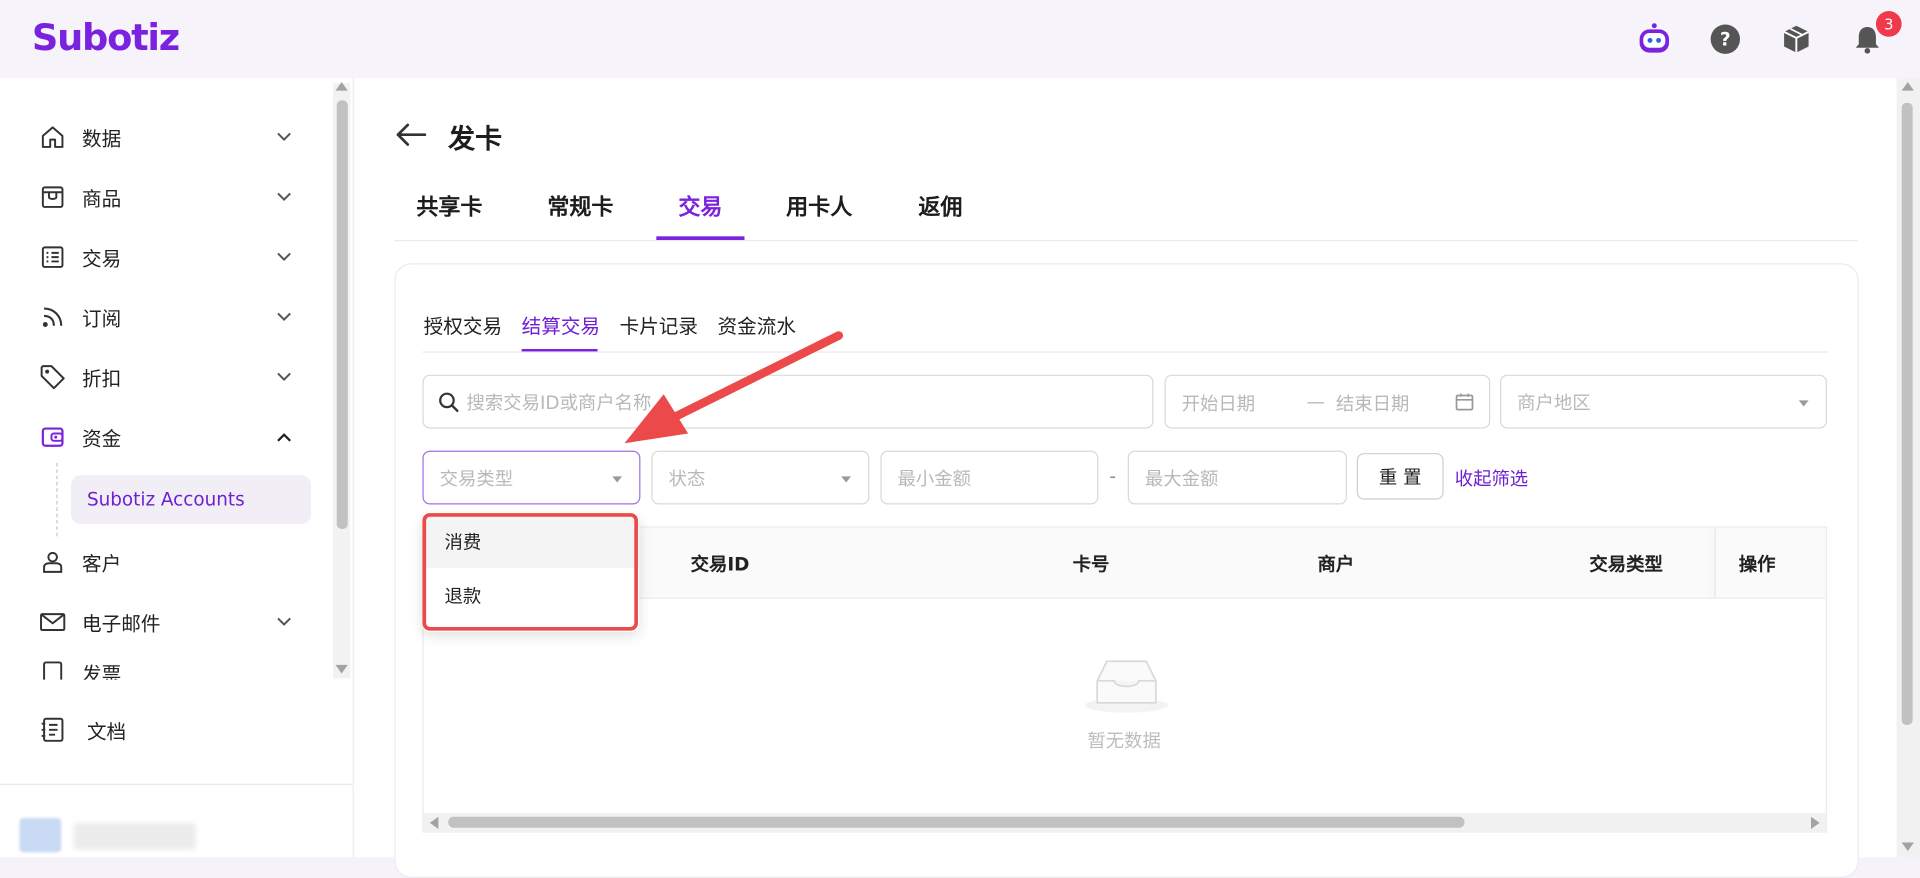 This screenshot has width=1920, height=878. What do you see at coordinates (1218, 404) in the screenshot?
I see `start-date-field: 开始日期` at bounding box center [1218, 404].